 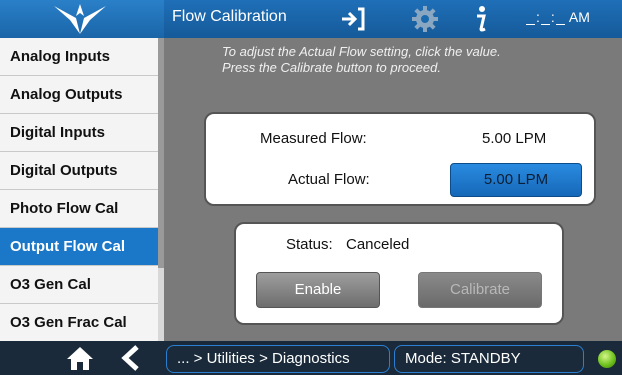 I want to click on sidebar-item-digital-inputs: Digital Inputs, so click(x=79, y=133).